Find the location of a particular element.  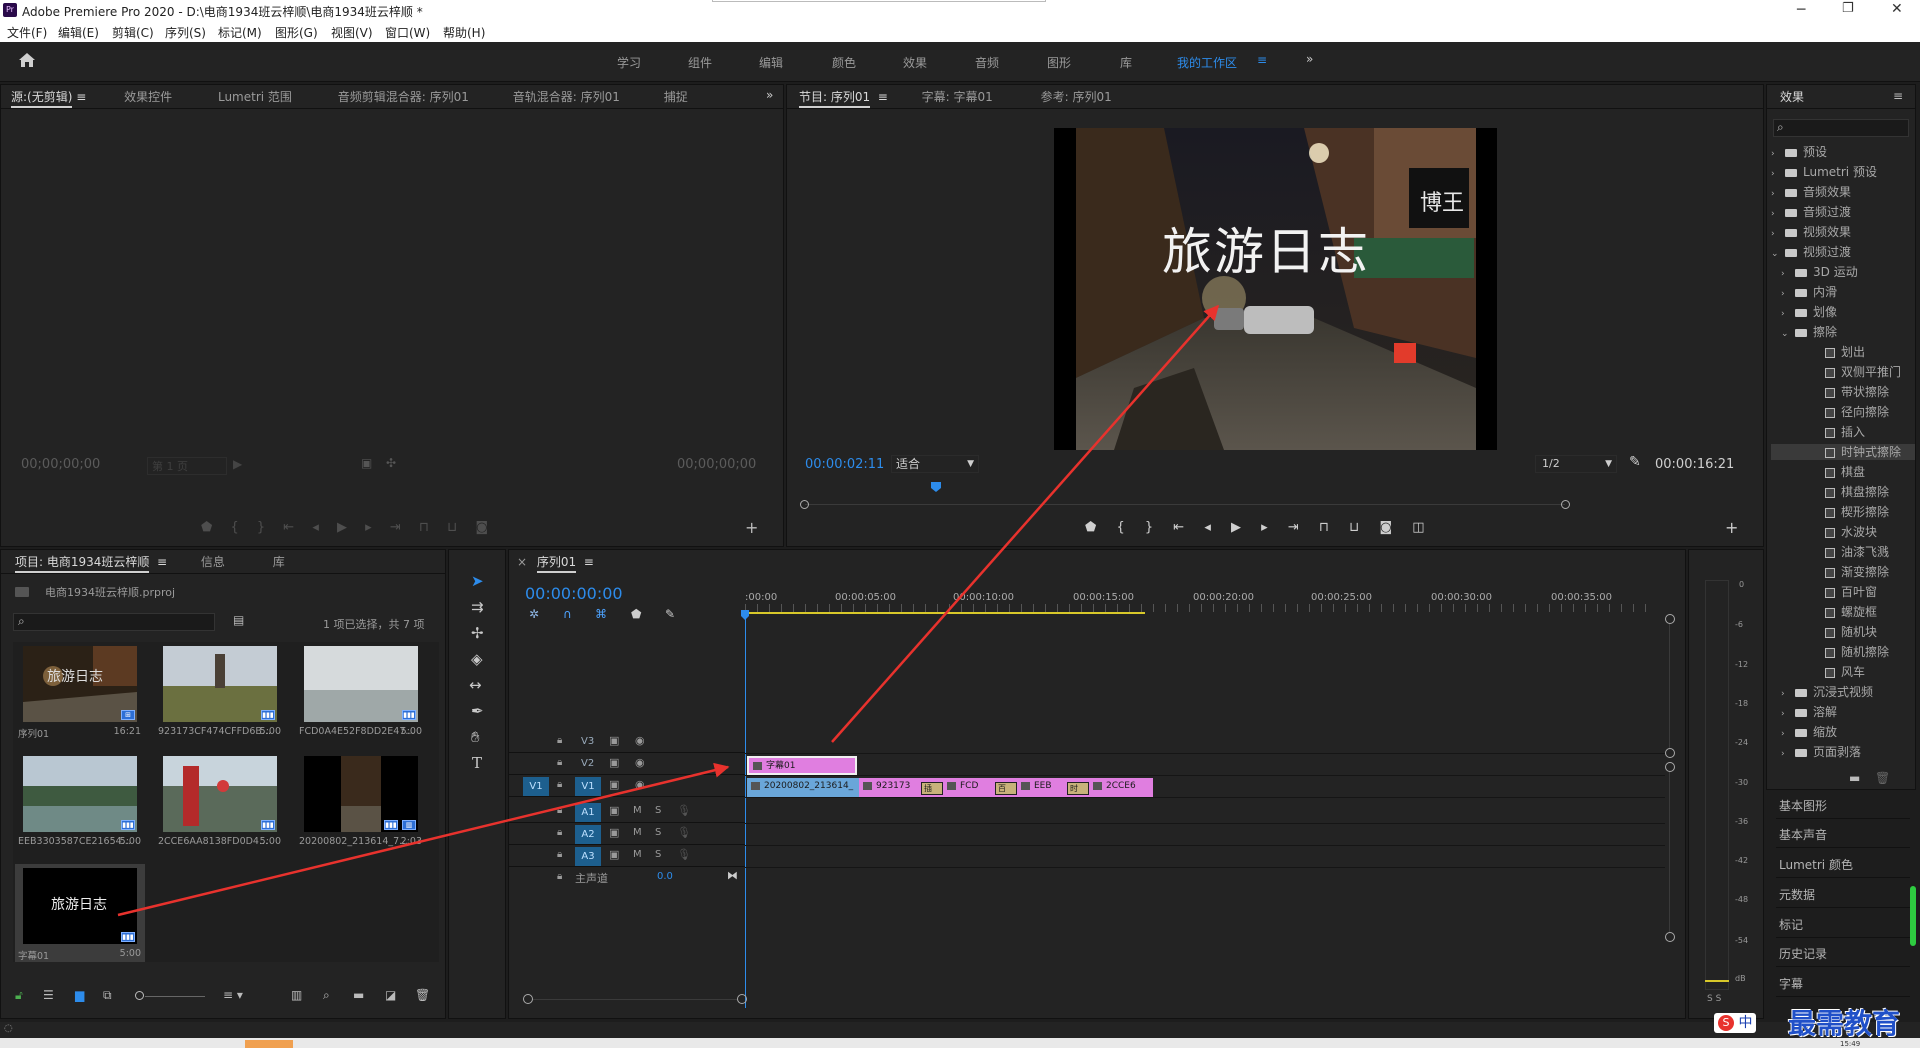

effects-tree-item: 渐变擦除 is located at coordinates (1843, 572).